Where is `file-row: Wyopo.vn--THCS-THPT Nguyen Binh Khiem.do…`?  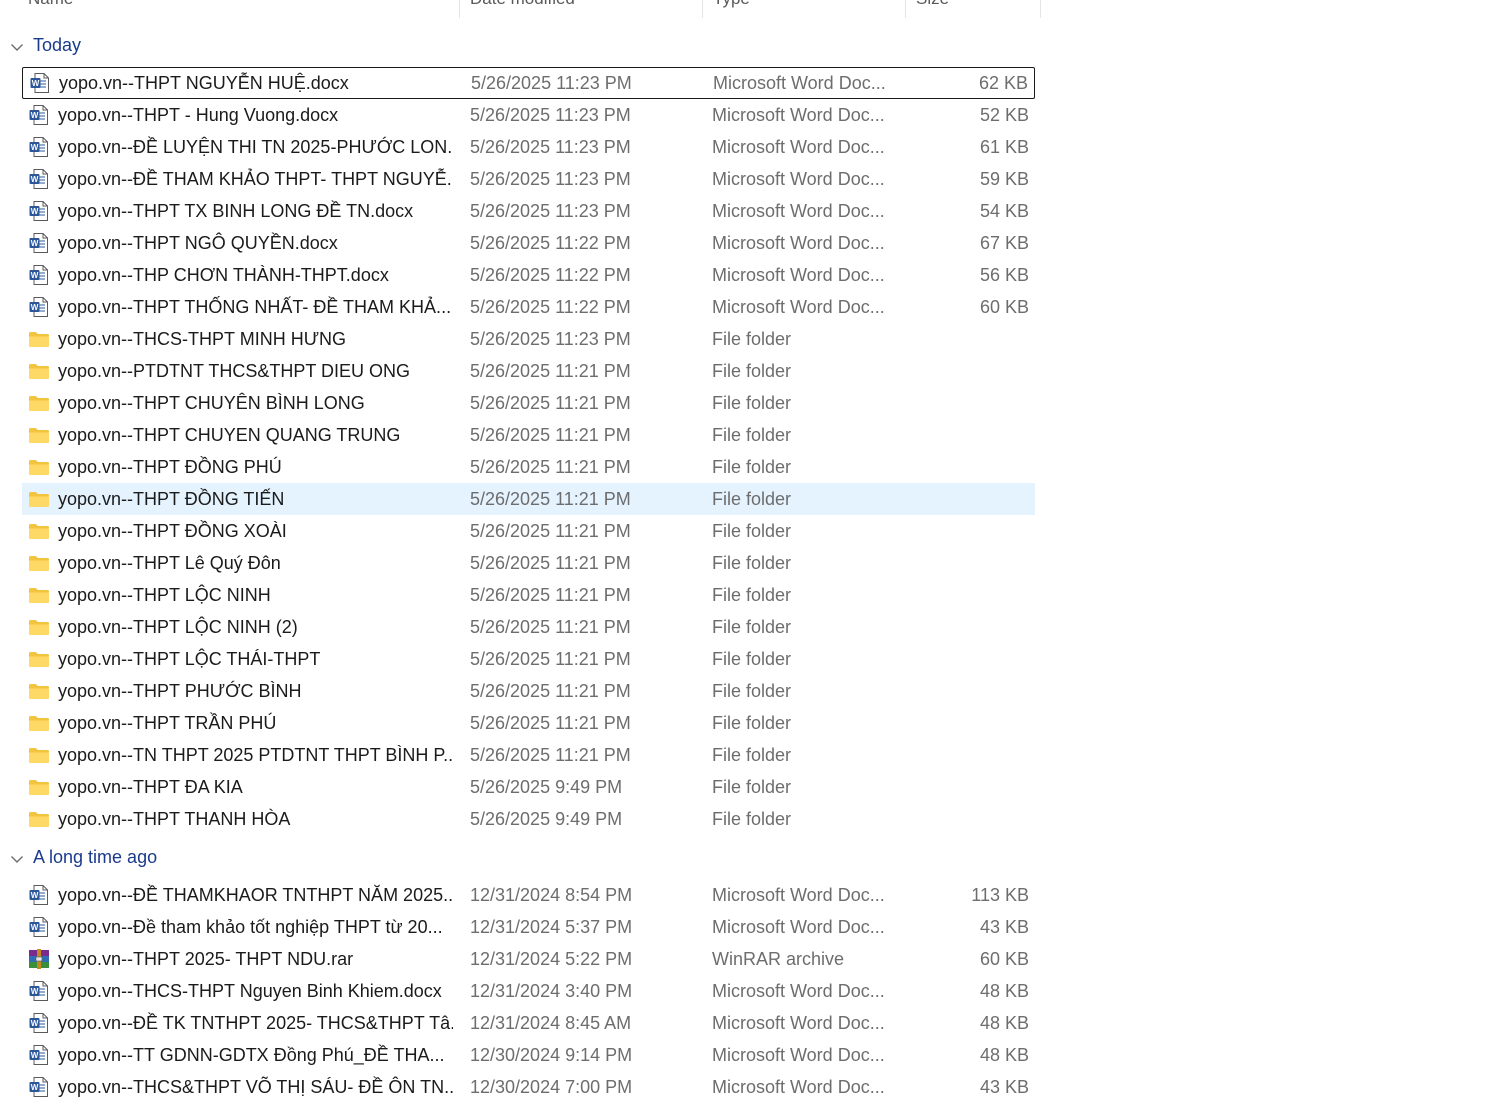
file-row: Wyopo.vn--THCS-THPT Nguyen Binh Khiem.do… is located at coordinates (528, 991).